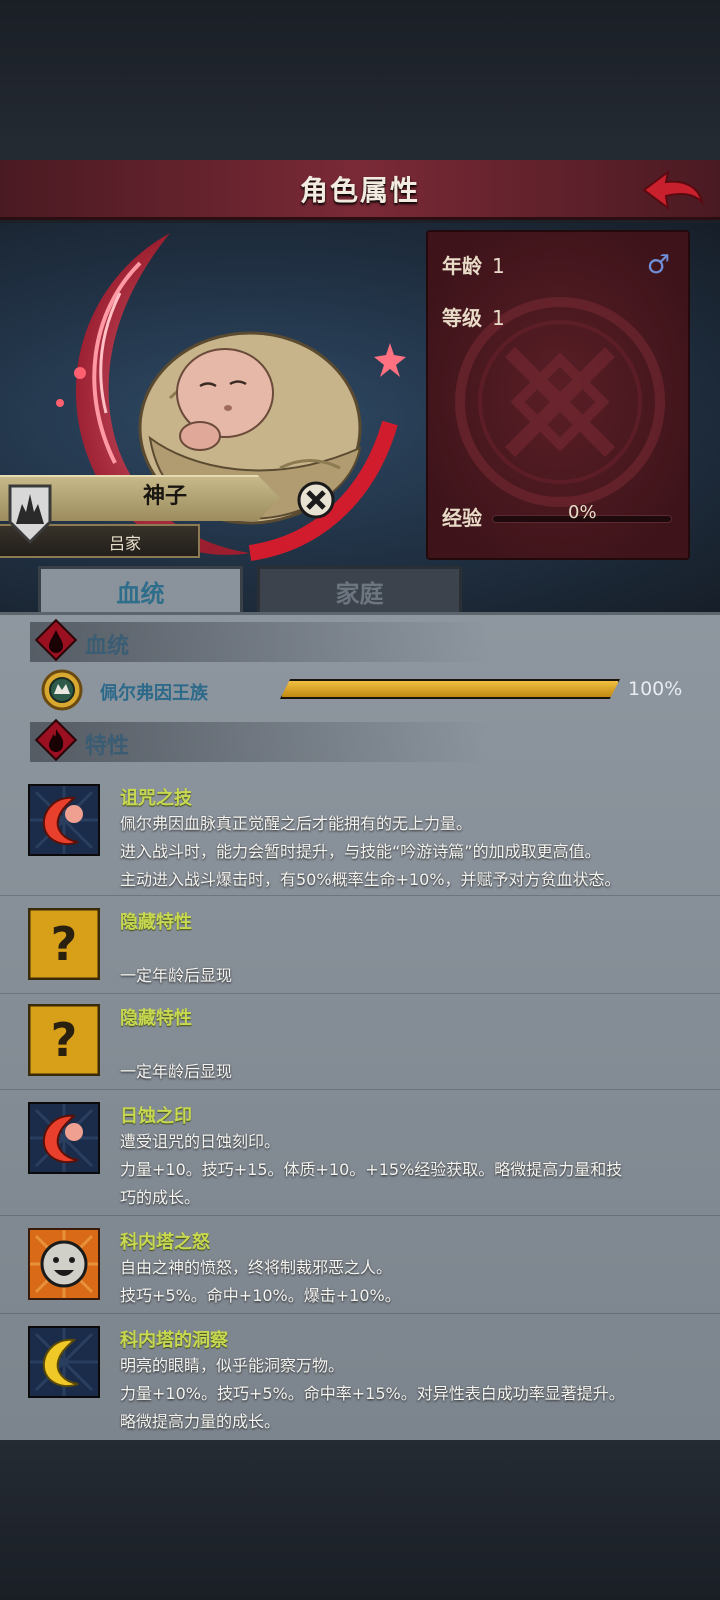  What do you see at coordinates (200, 1141) in the screenshot?
I see `trait-desc-line: 遭受诅咒的日蚀刻印。` at bounding box center [200, 1141].